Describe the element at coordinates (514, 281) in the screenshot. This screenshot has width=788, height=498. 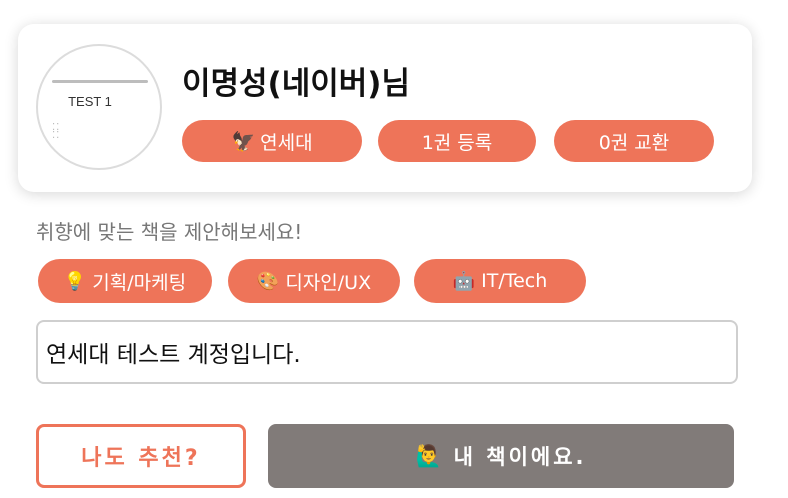
I see `tag-label: IT/Tech` at that location.